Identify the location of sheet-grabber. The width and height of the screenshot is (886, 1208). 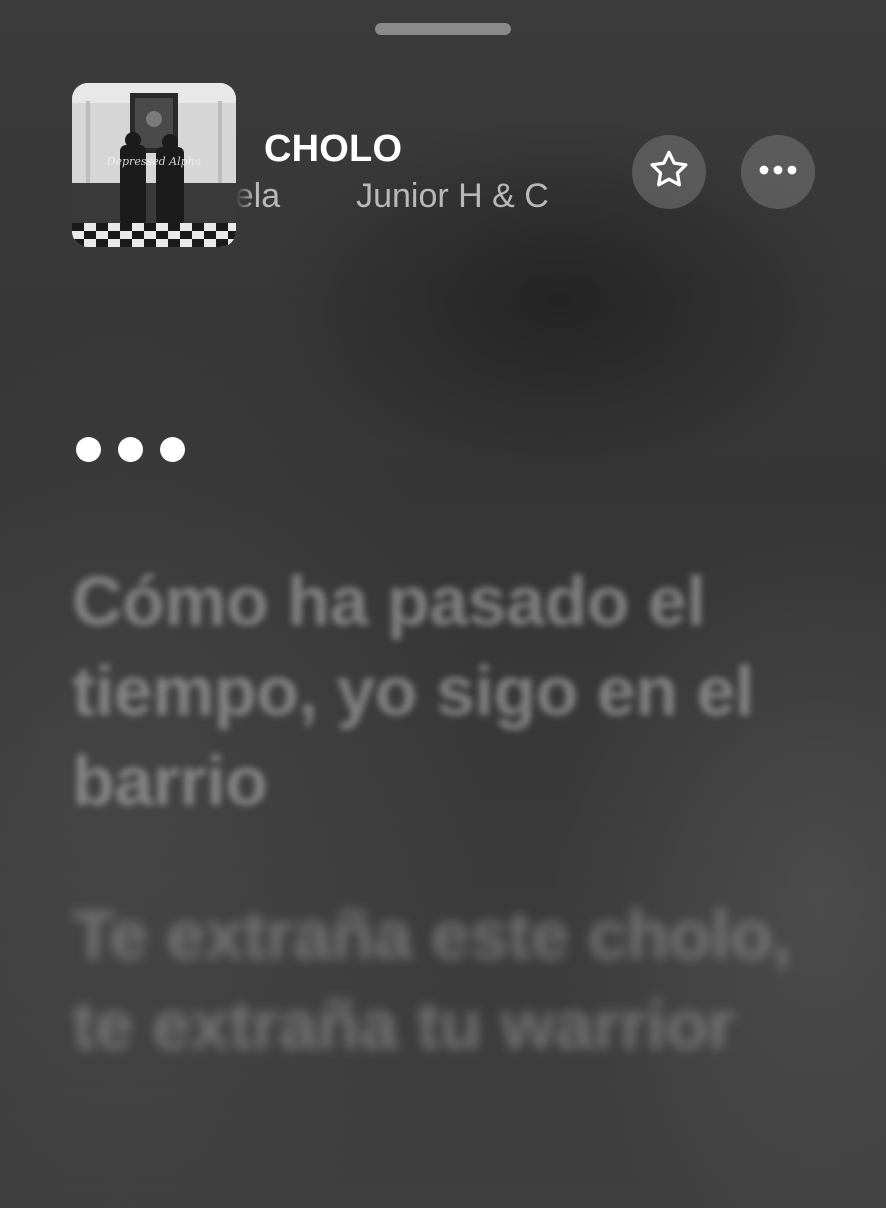
(443, 29).